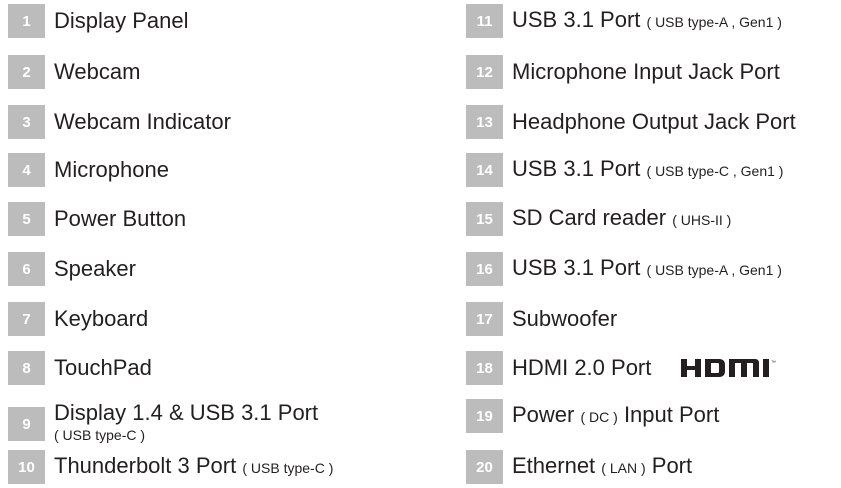  I want to click on legend-item-6: 6 Speaker, so click(72, 269).